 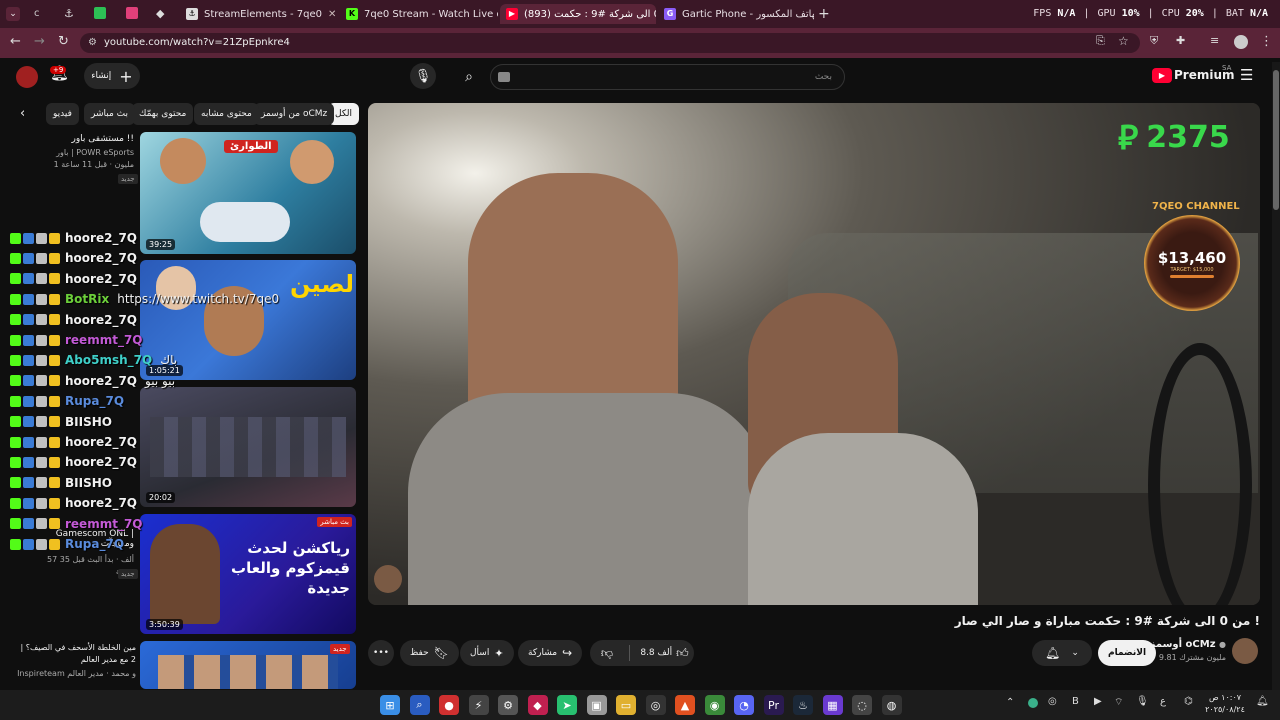 What do you see at coordinates (664, 653) in the screenshot?
I see `like-button: 8.8 ألف 👍︎` at bounding box center [664, 653].